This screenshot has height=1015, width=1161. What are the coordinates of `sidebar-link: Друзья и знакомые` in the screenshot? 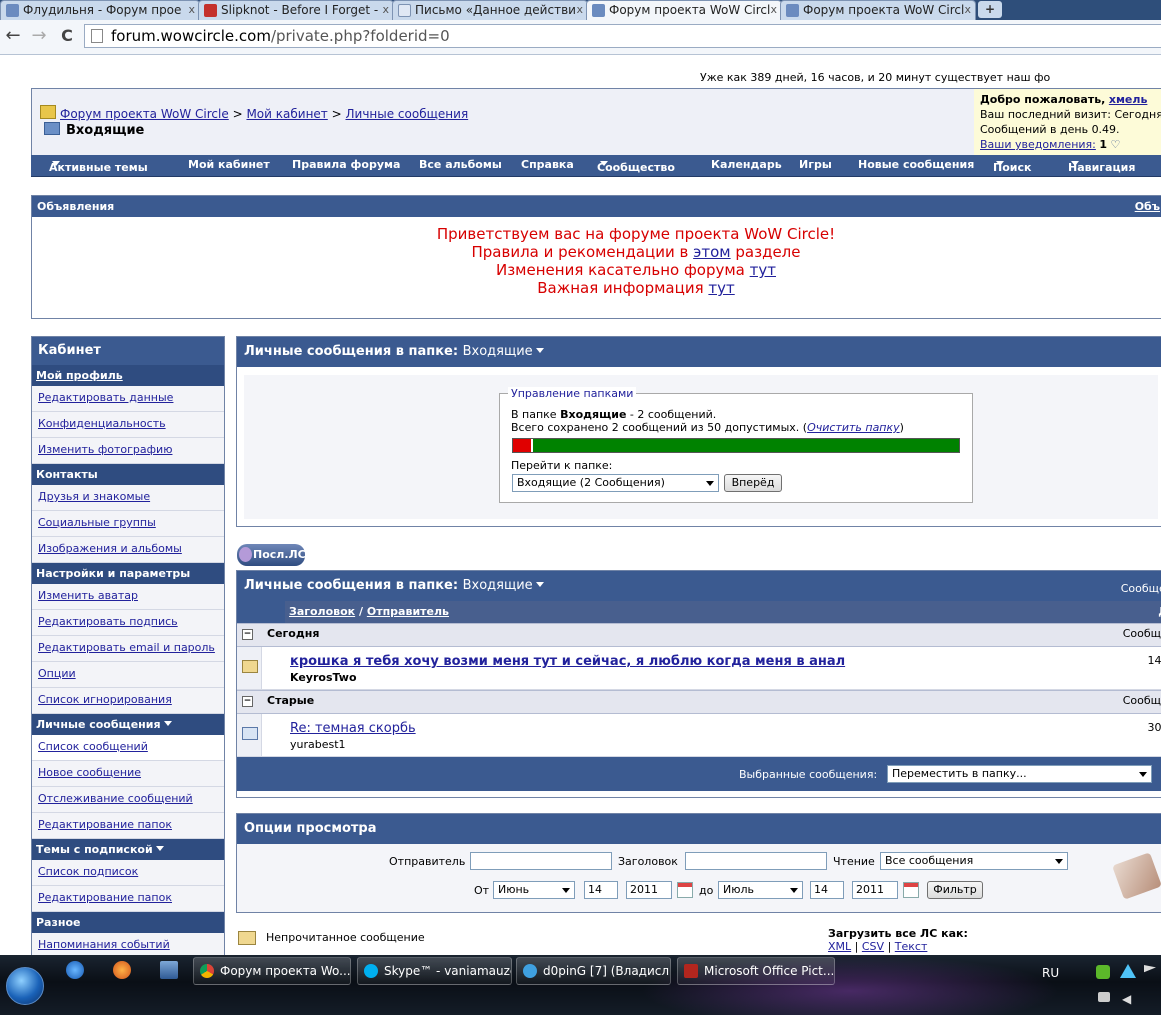 It's located at (94, 496).